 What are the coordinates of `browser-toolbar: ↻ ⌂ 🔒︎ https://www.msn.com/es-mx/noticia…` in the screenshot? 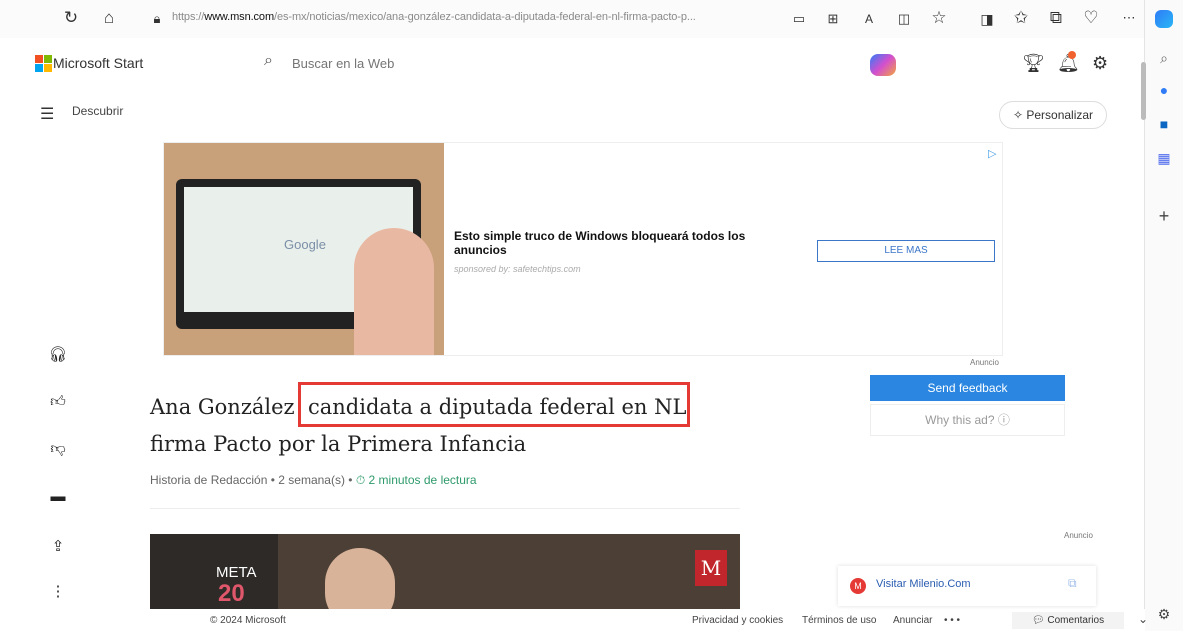 It's located at (572, 19).